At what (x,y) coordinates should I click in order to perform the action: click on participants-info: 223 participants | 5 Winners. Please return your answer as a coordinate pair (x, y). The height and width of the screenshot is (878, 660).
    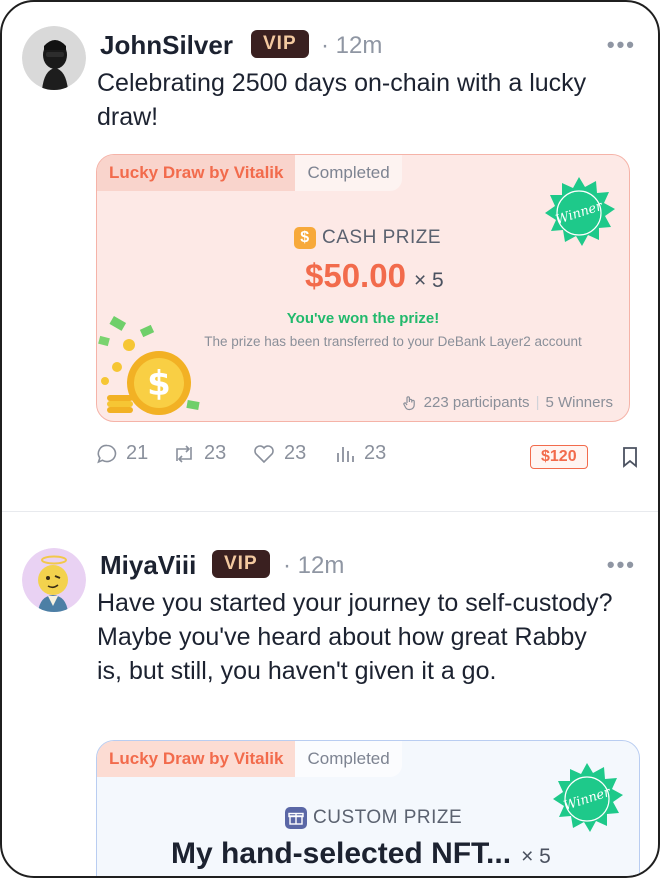
    Looking at the image, I should click on (507, 402).